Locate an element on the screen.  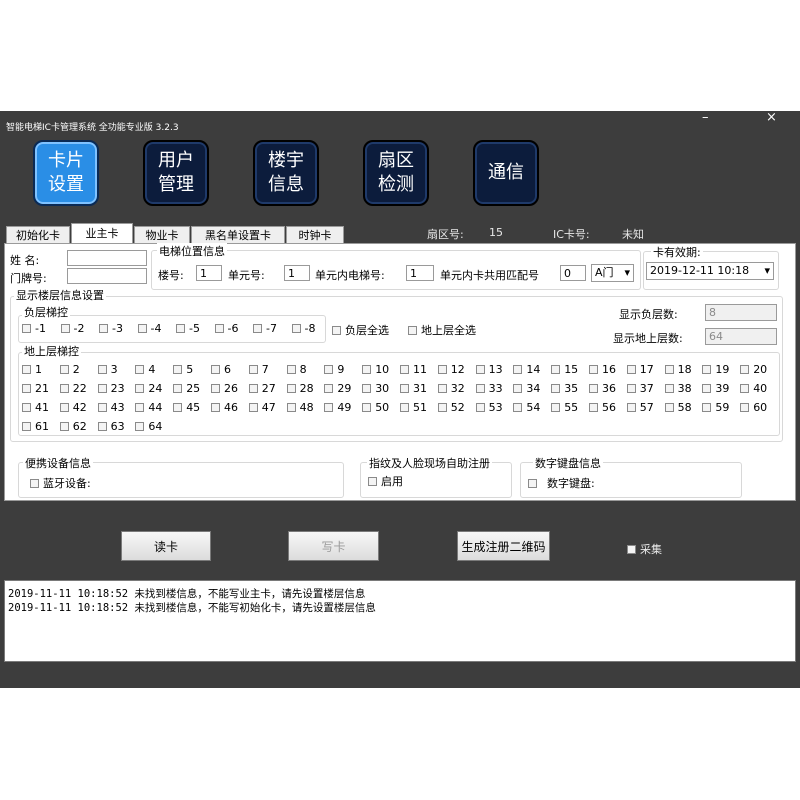
select-all-negative: 负层全选 is located at coordinates (360, 330).